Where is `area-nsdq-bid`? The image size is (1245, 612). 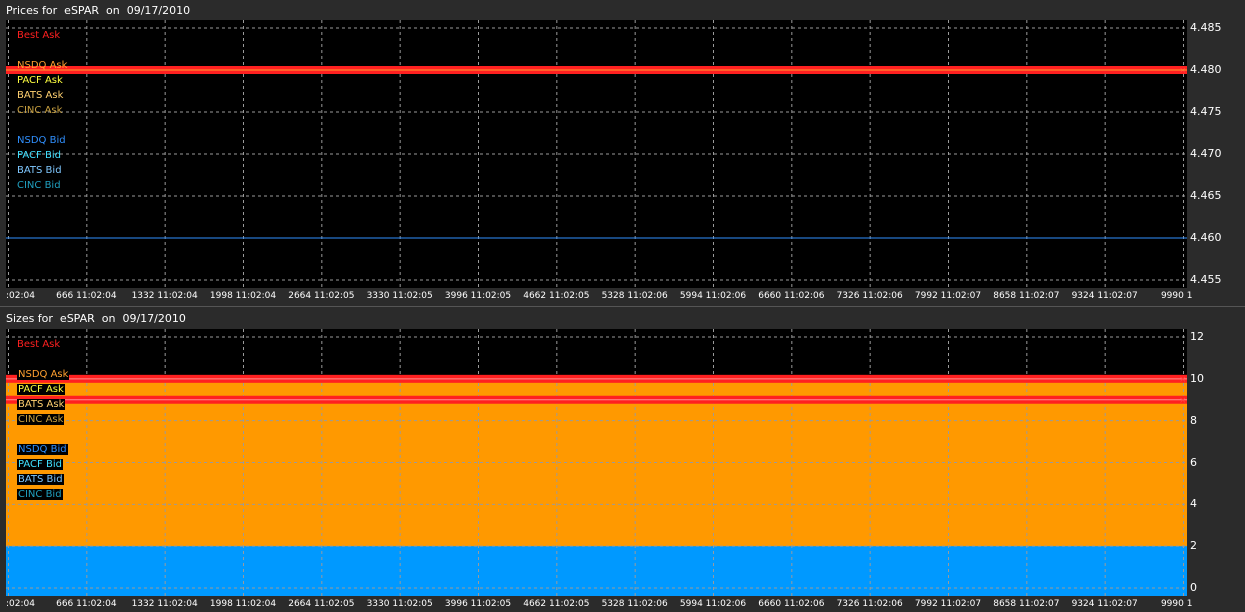
area-nsdq-bid is located at coordinates (596, 571).